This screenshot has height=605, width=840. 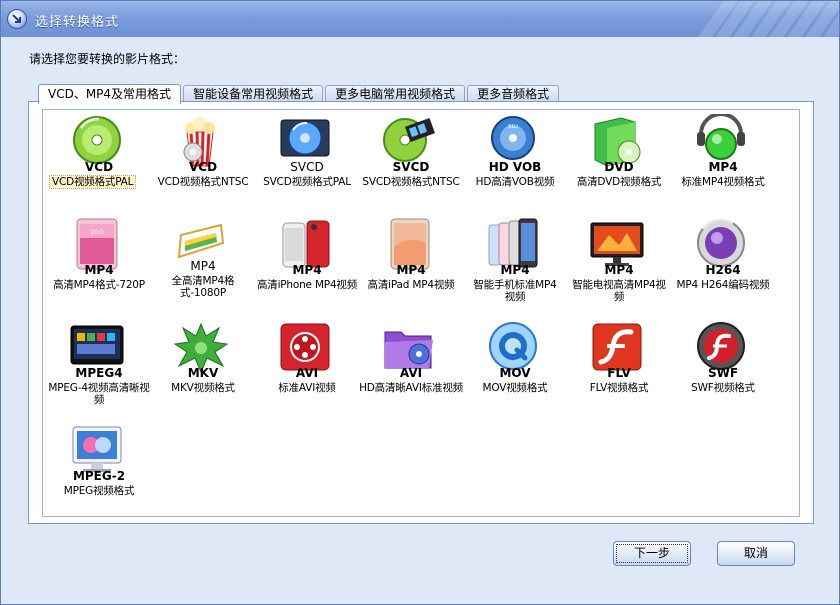 I want to click on format-desc: 高清DVD视频格式, so click(x=619, y=182).